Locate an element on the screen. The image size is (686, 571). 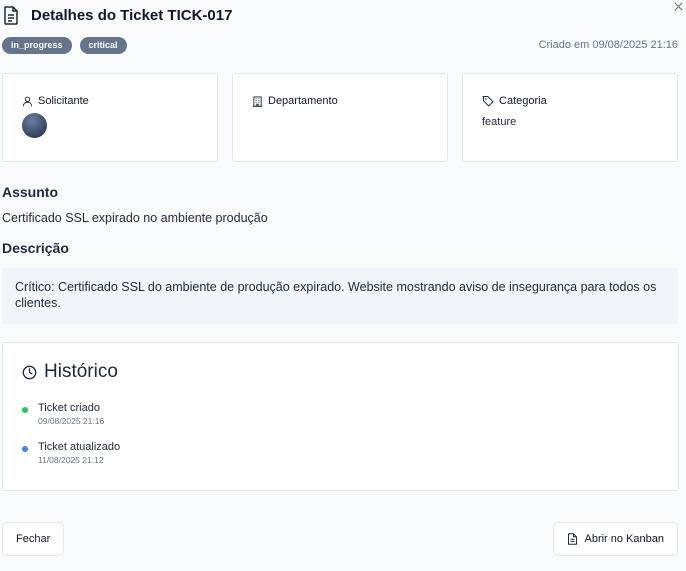
event-title: Ticket atualizado is located at coordinates (79, 447).